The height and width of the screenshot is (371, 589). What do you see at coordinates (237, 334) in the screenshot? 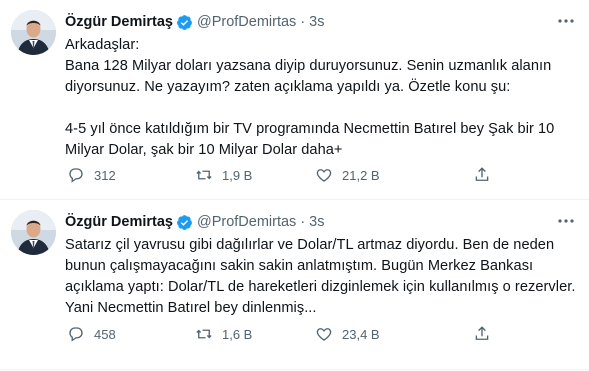
I see `retweet-count: 1,6 B` at bounding box center [237, 334].